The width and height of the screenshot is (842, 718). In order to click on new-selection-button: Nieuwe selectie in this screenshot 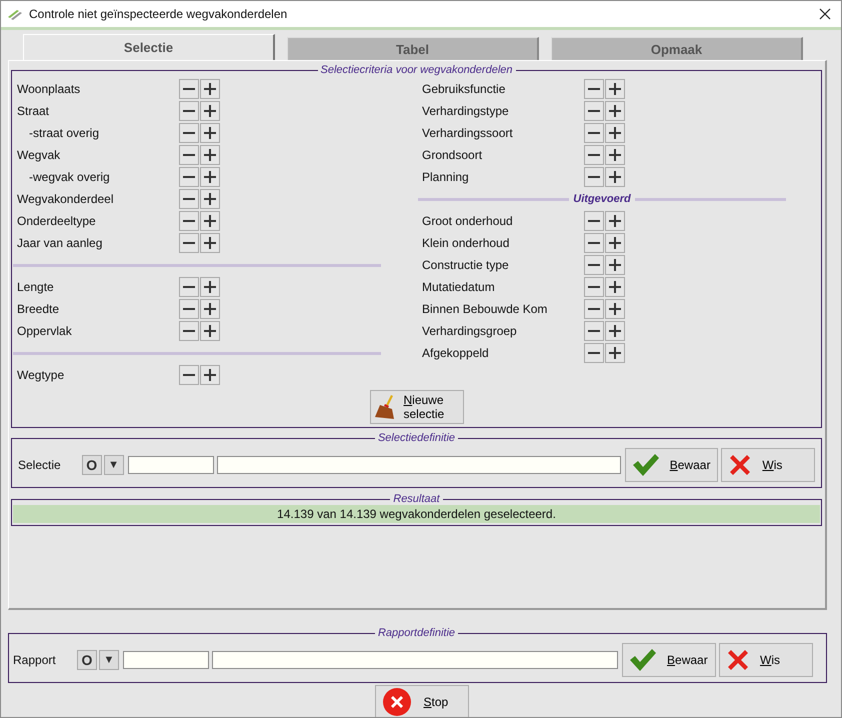, I will do `click(417, 407)`.